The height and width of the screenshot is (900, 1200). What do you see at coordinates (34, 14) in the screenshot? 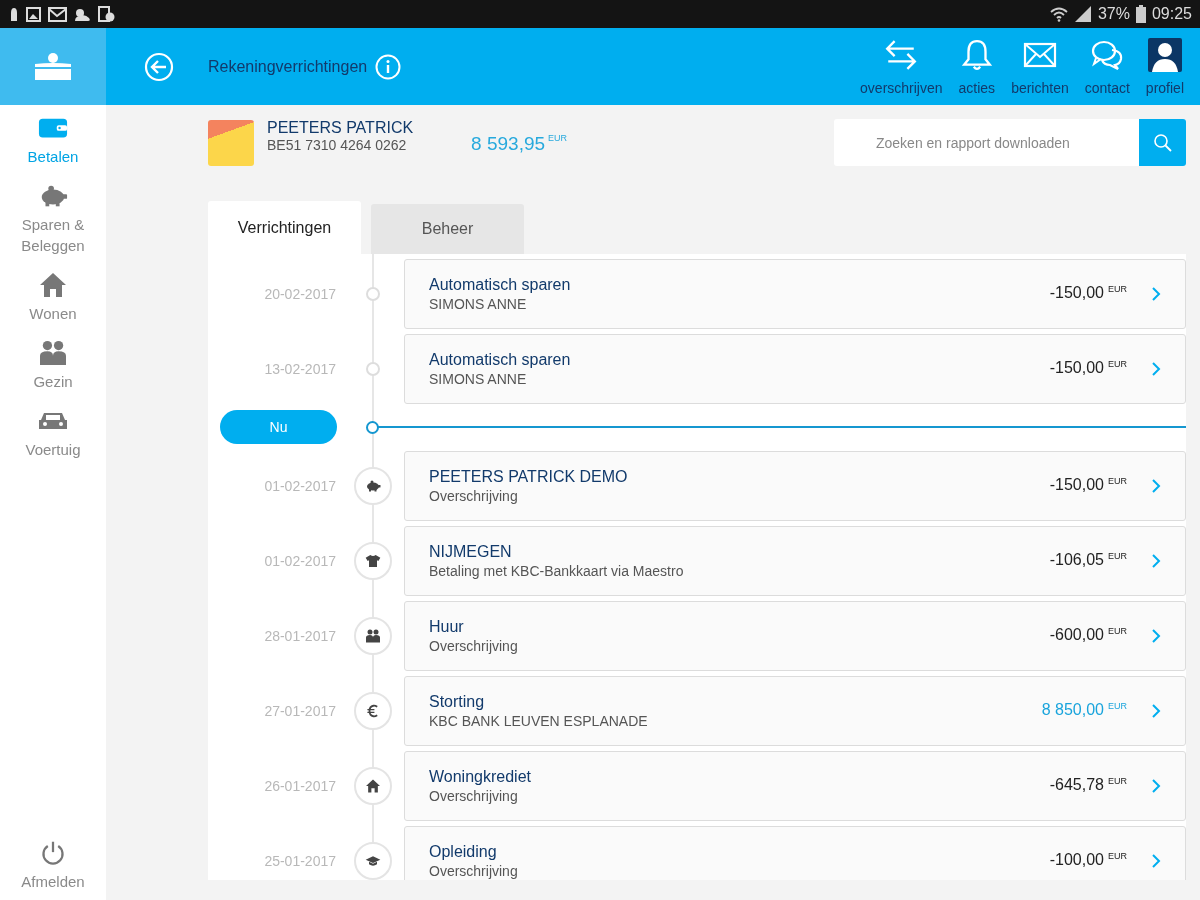
I see `image-icon` at bounding box center [34, 14].